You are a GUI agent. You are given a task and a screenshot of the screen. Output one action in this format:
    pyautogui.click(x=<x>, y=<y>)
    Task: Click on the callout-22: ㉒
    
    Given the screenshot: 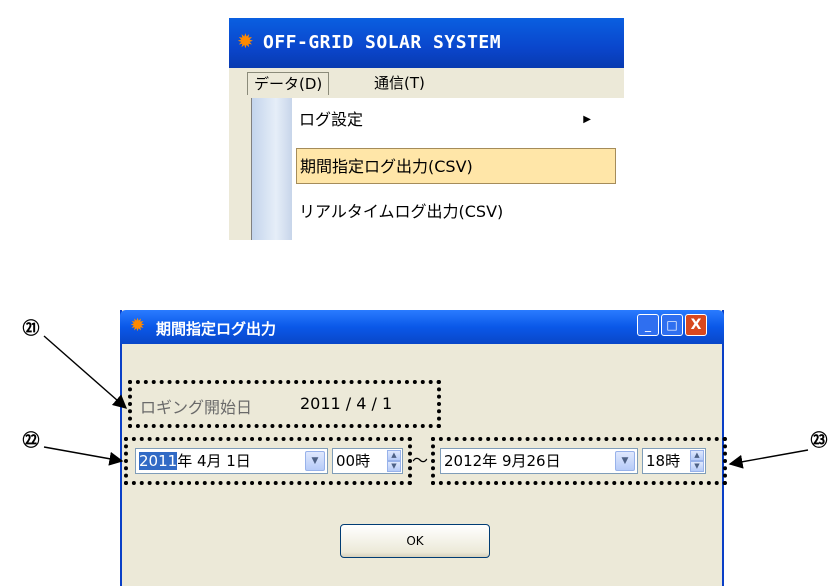 What is the action you would take?
    pyautogui.click(x=31, y=441)
    